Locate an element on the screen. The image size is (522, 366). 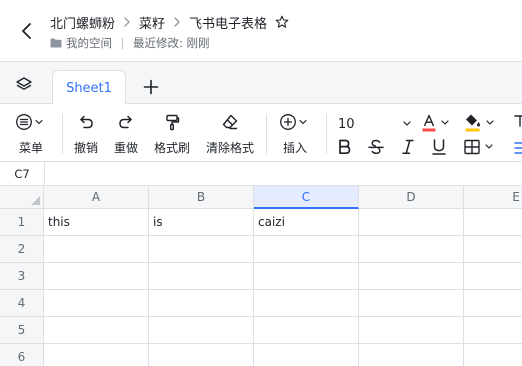
folder-icon is located at coordinates (56, 43).